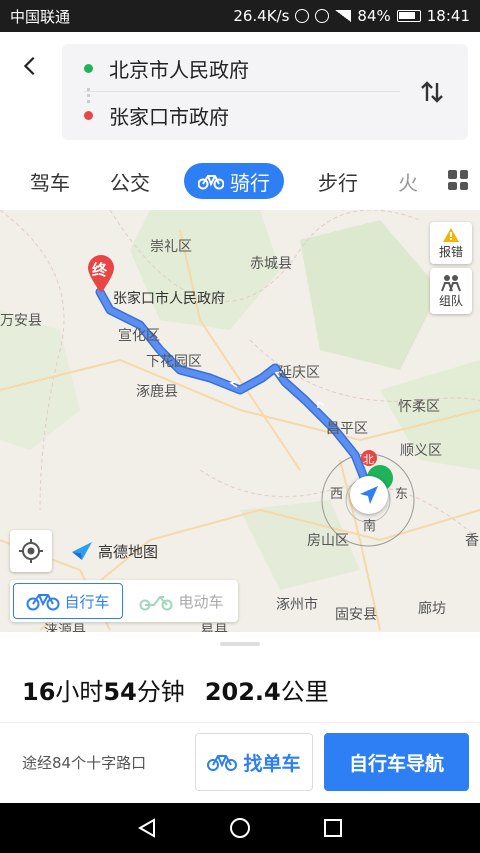 The image size is (480, 853). Describe the element at coordinates (421, 451) in the screenshot. I see `map-label-shunyi: 顺义区` at that location.